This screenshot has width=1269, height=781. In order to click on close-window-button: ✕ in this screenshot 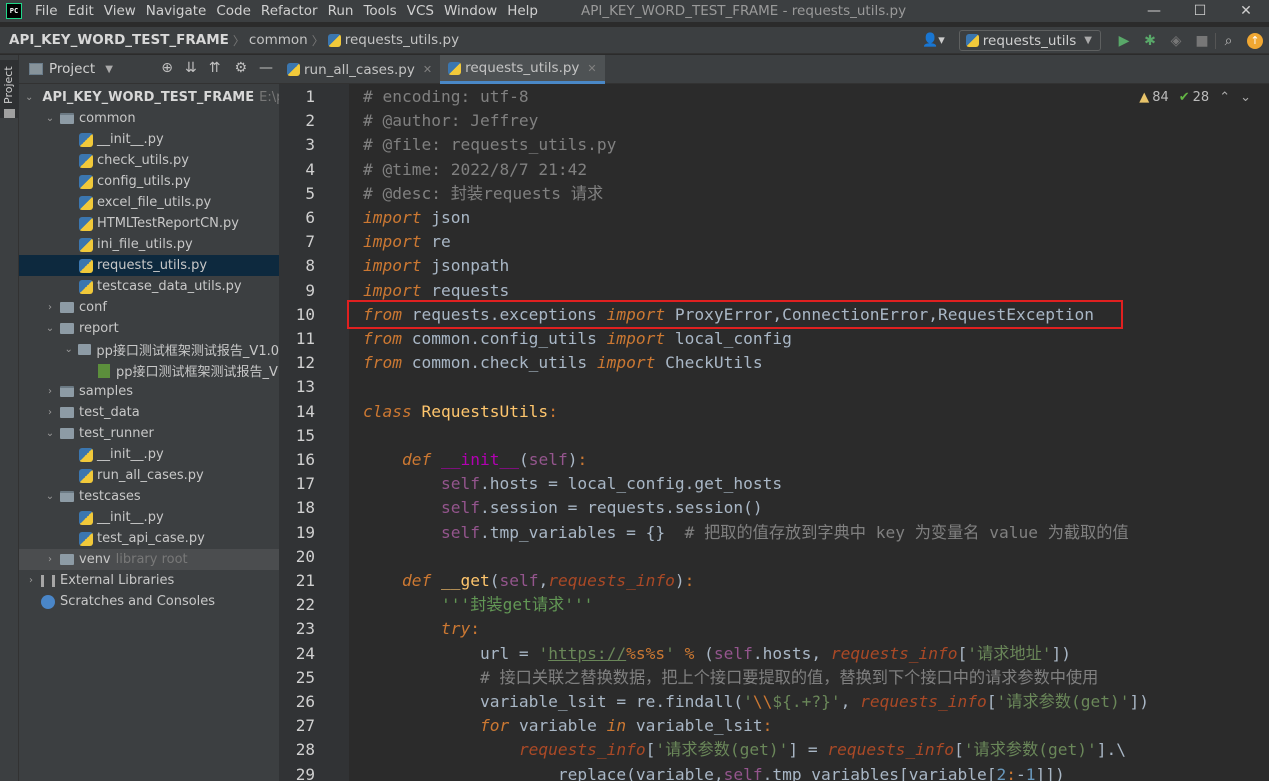, I will do `click(1246, 11)`.